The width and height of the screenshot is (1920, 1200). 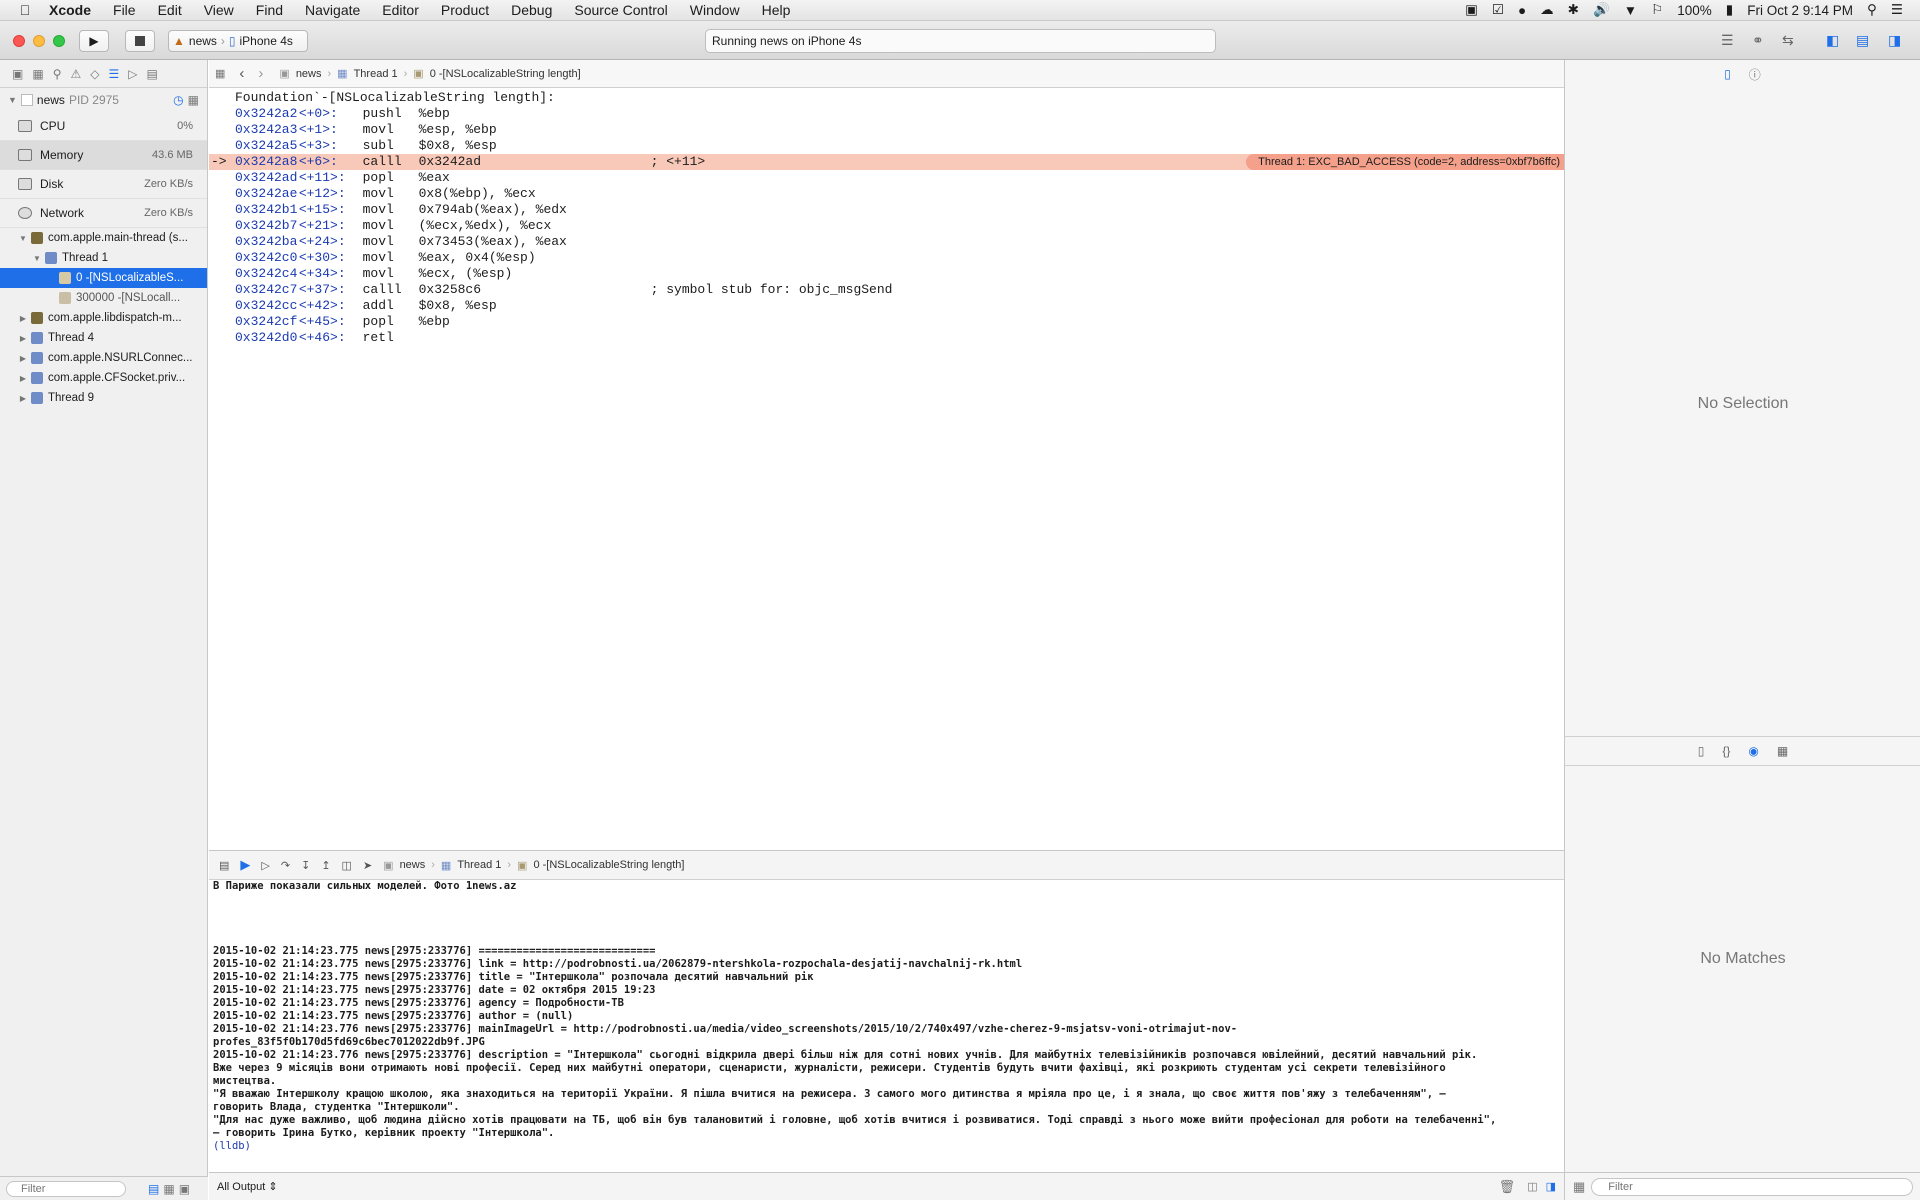 I want to click on notification-center-icon: ☰, so click(x=1897, y=10).